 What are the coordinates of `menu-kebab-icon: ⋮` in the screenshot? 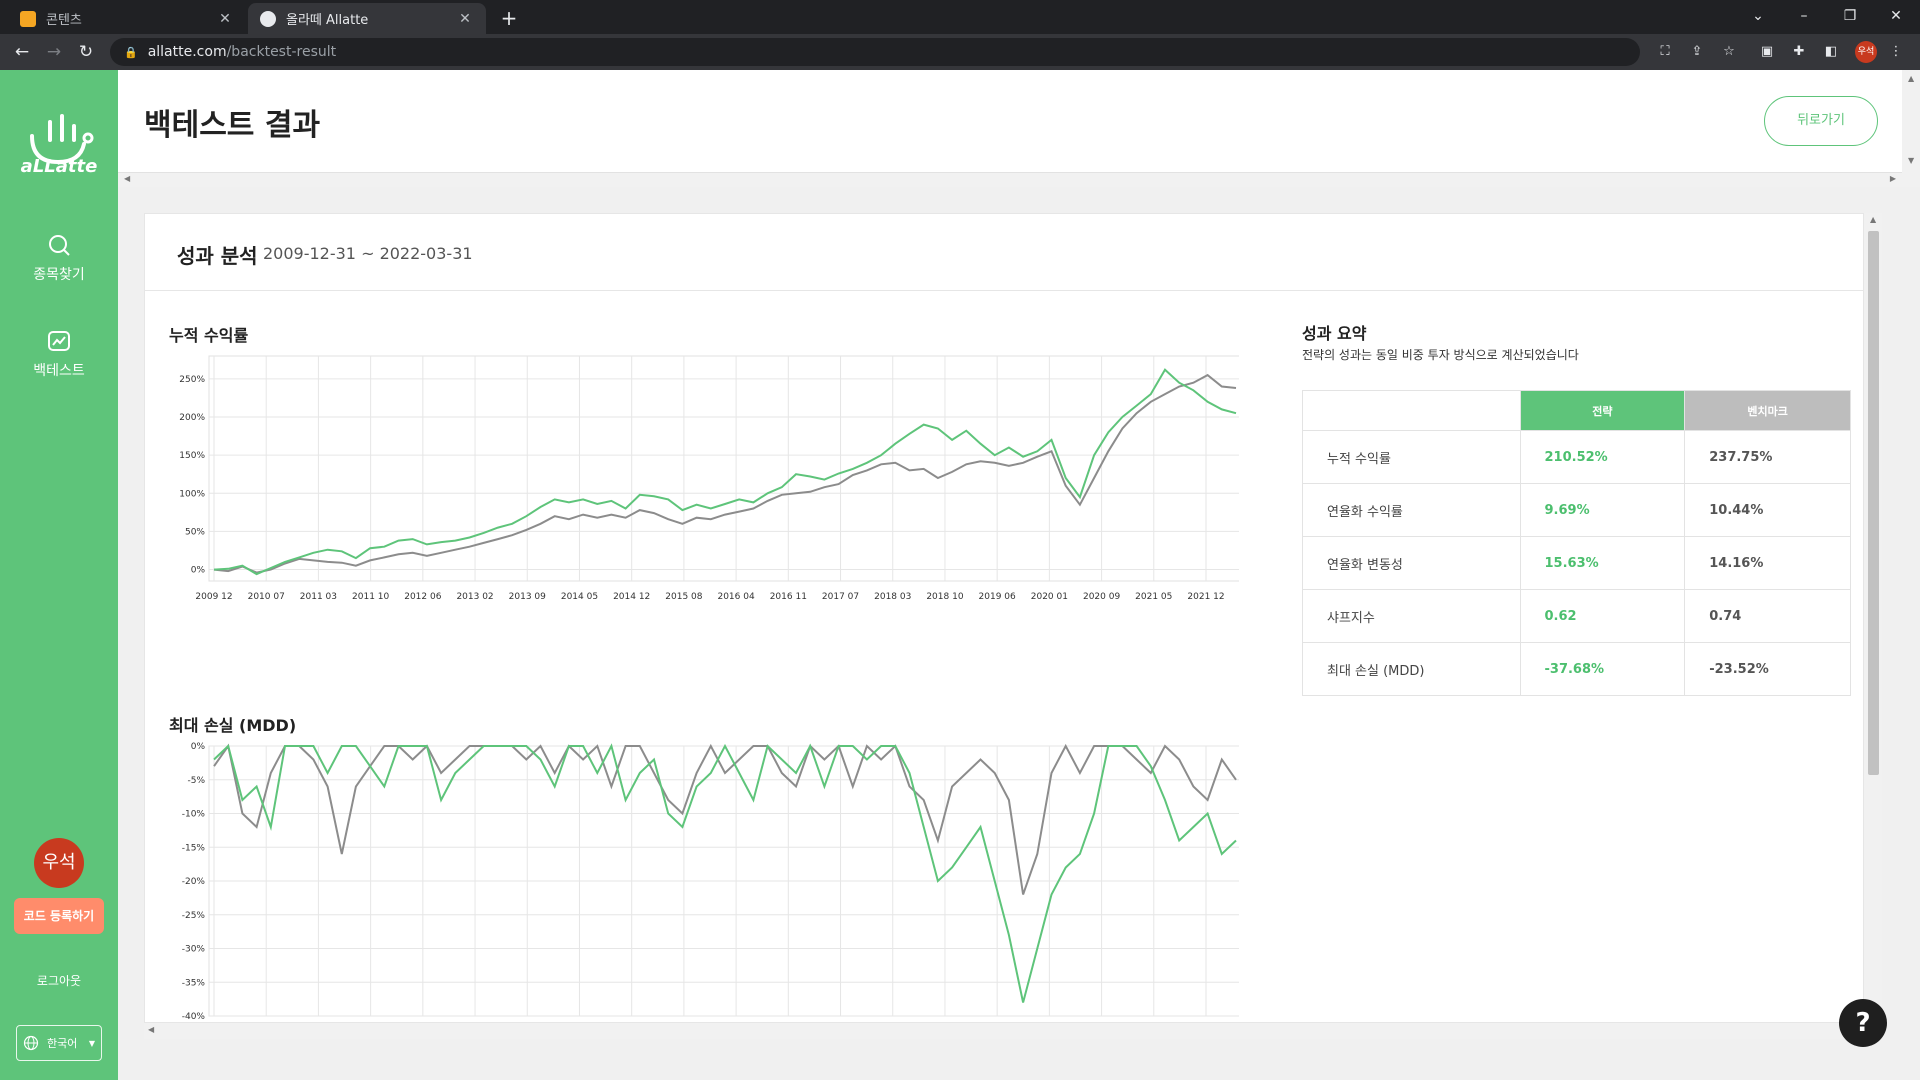 It's located at (1896, 52).